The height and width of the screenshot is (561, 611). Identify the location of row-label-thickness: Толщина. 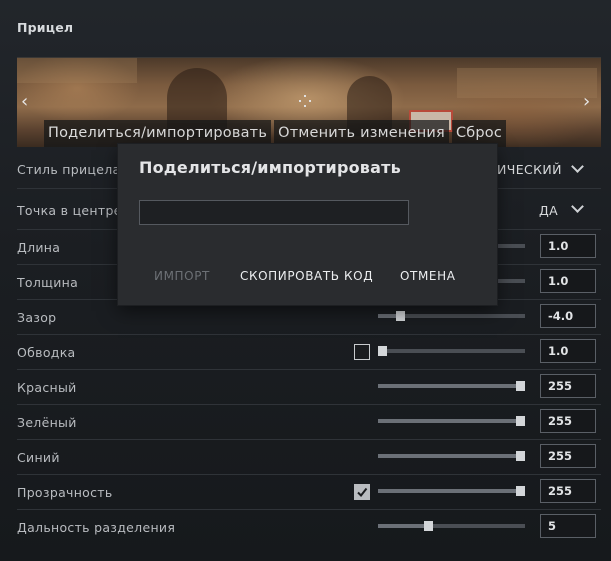
(48, 282).